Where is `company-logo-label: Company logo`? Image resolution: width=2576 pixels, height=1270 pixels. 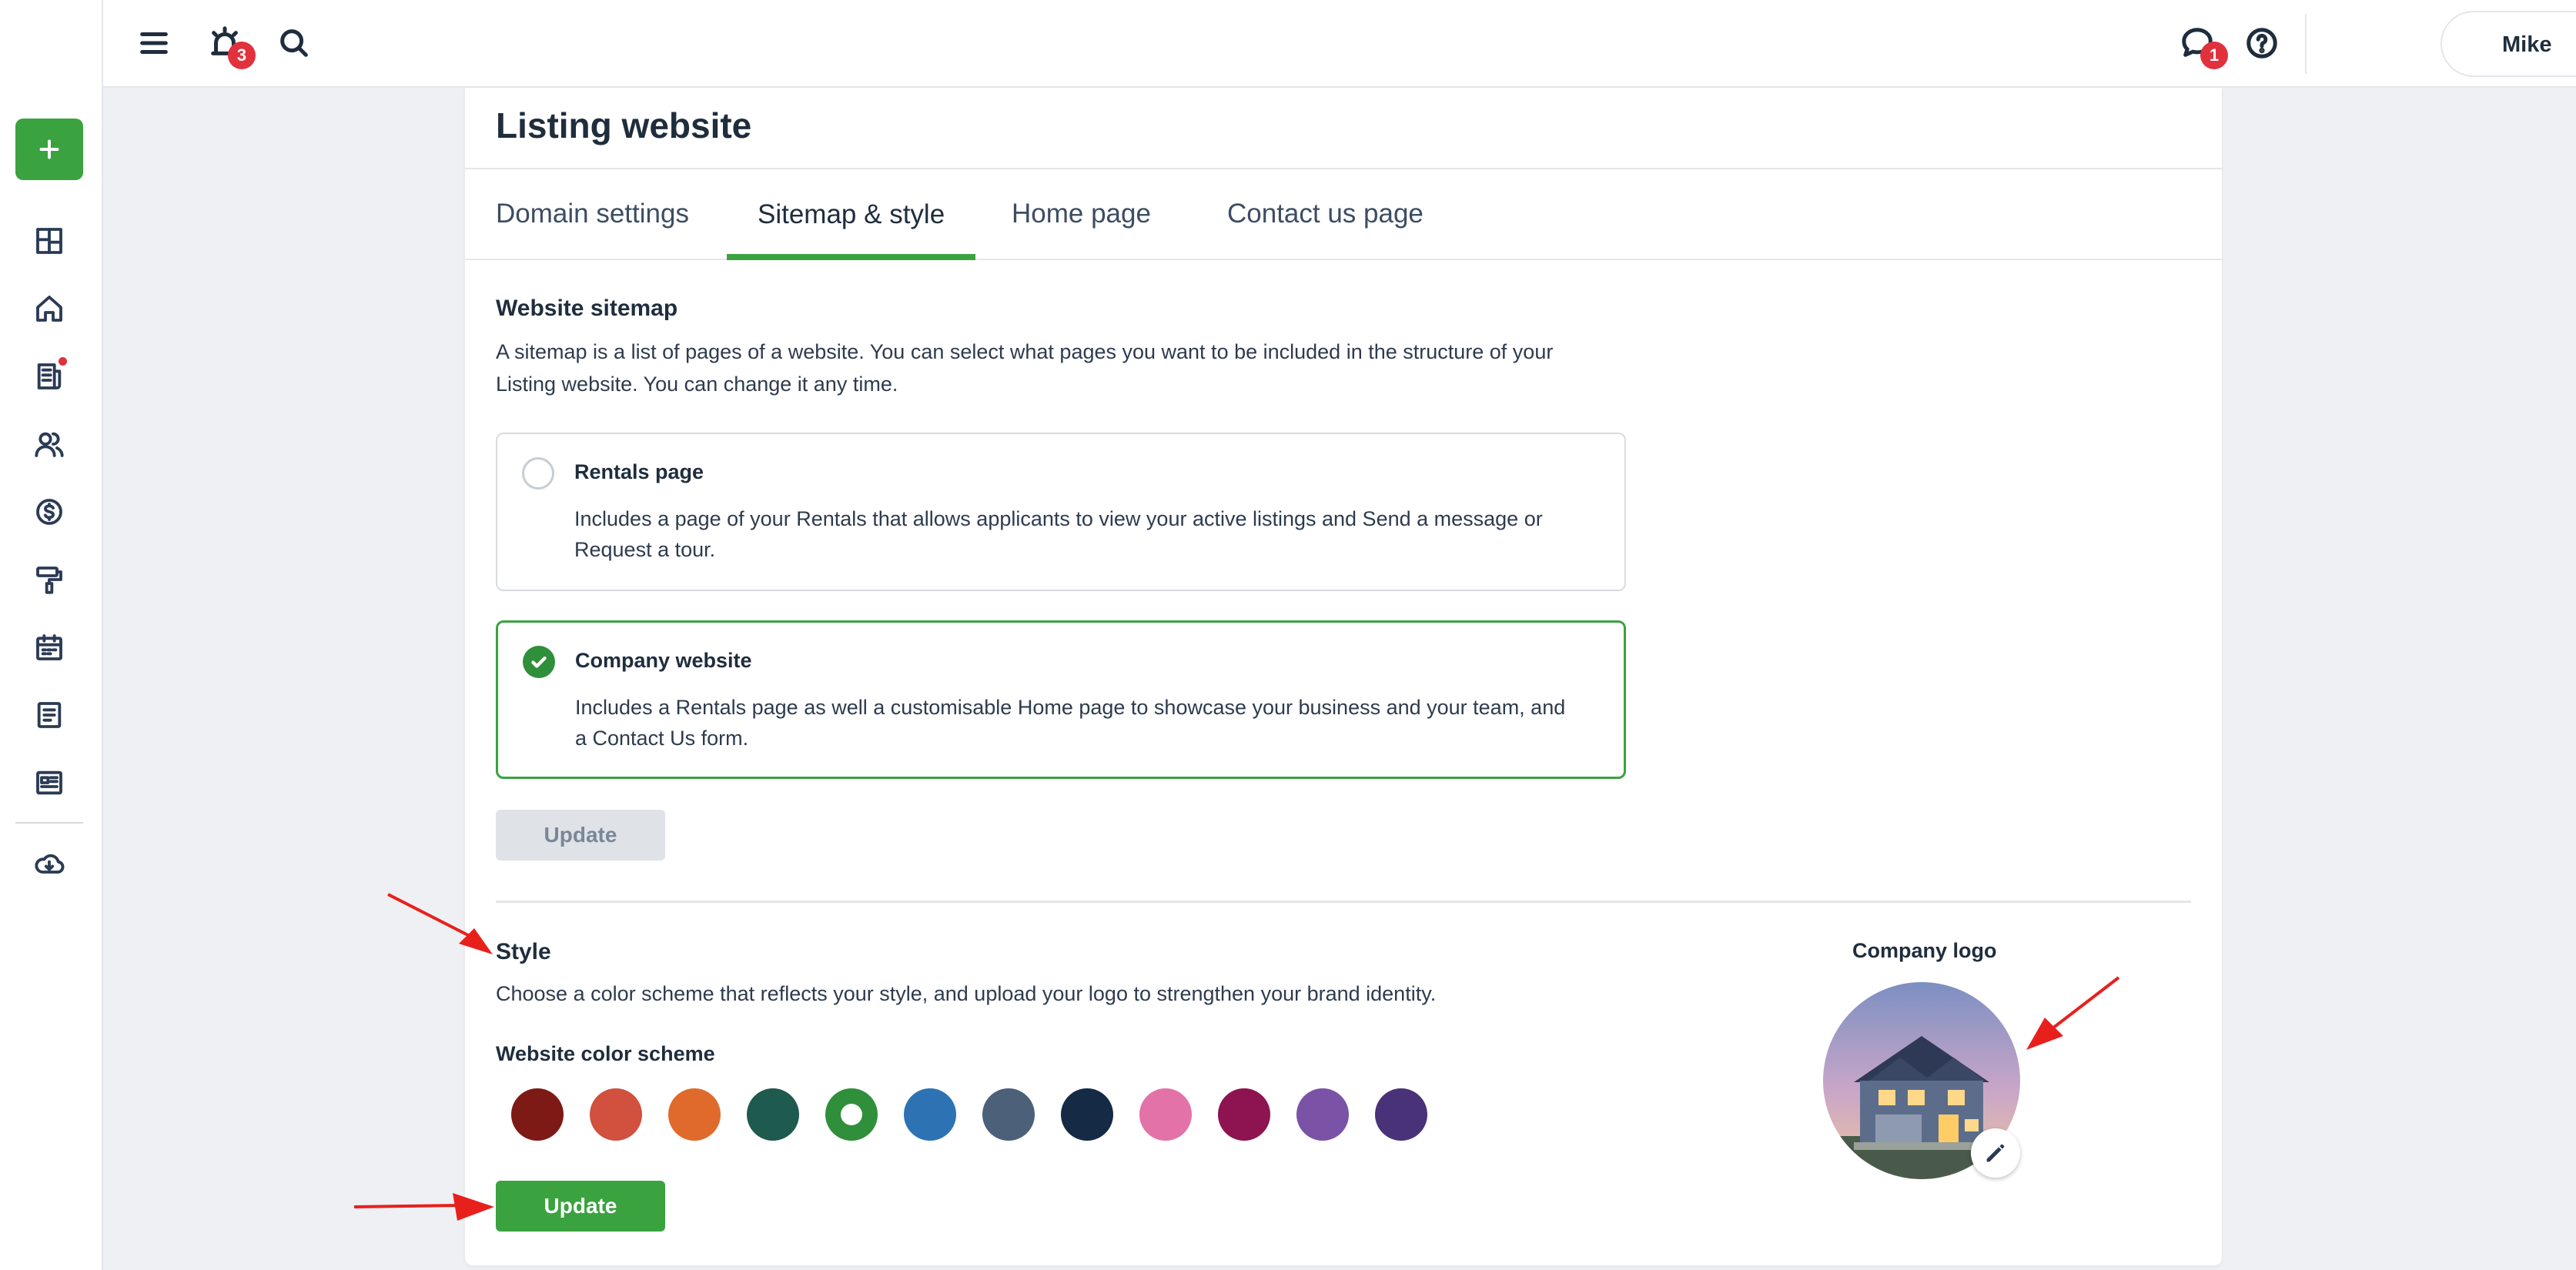
company-logo-label: Company logo is located at coordinates (1925, 950).